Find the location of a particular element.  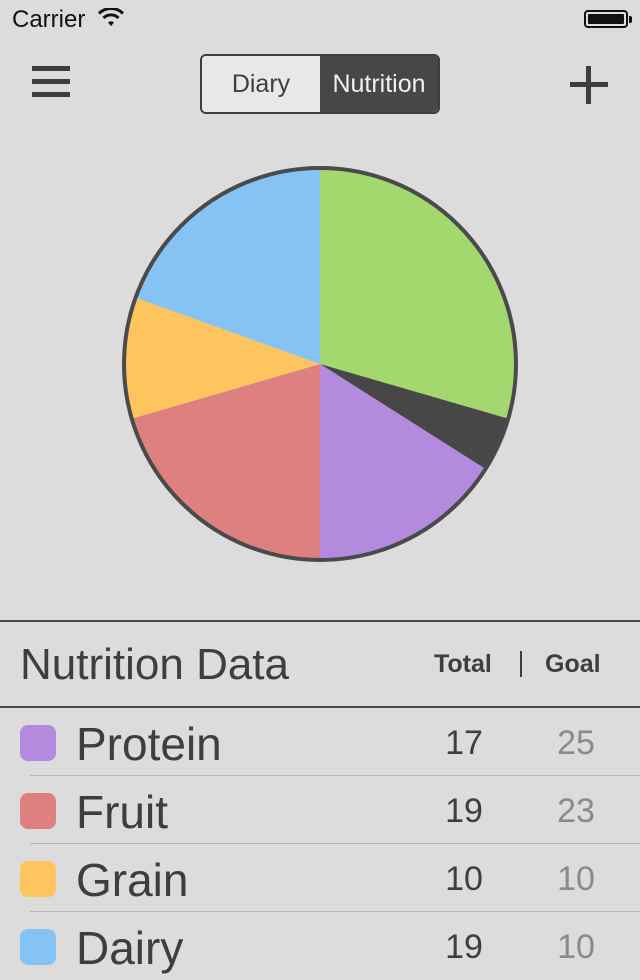

row-name: Protein is located at coordinates (149, 744).